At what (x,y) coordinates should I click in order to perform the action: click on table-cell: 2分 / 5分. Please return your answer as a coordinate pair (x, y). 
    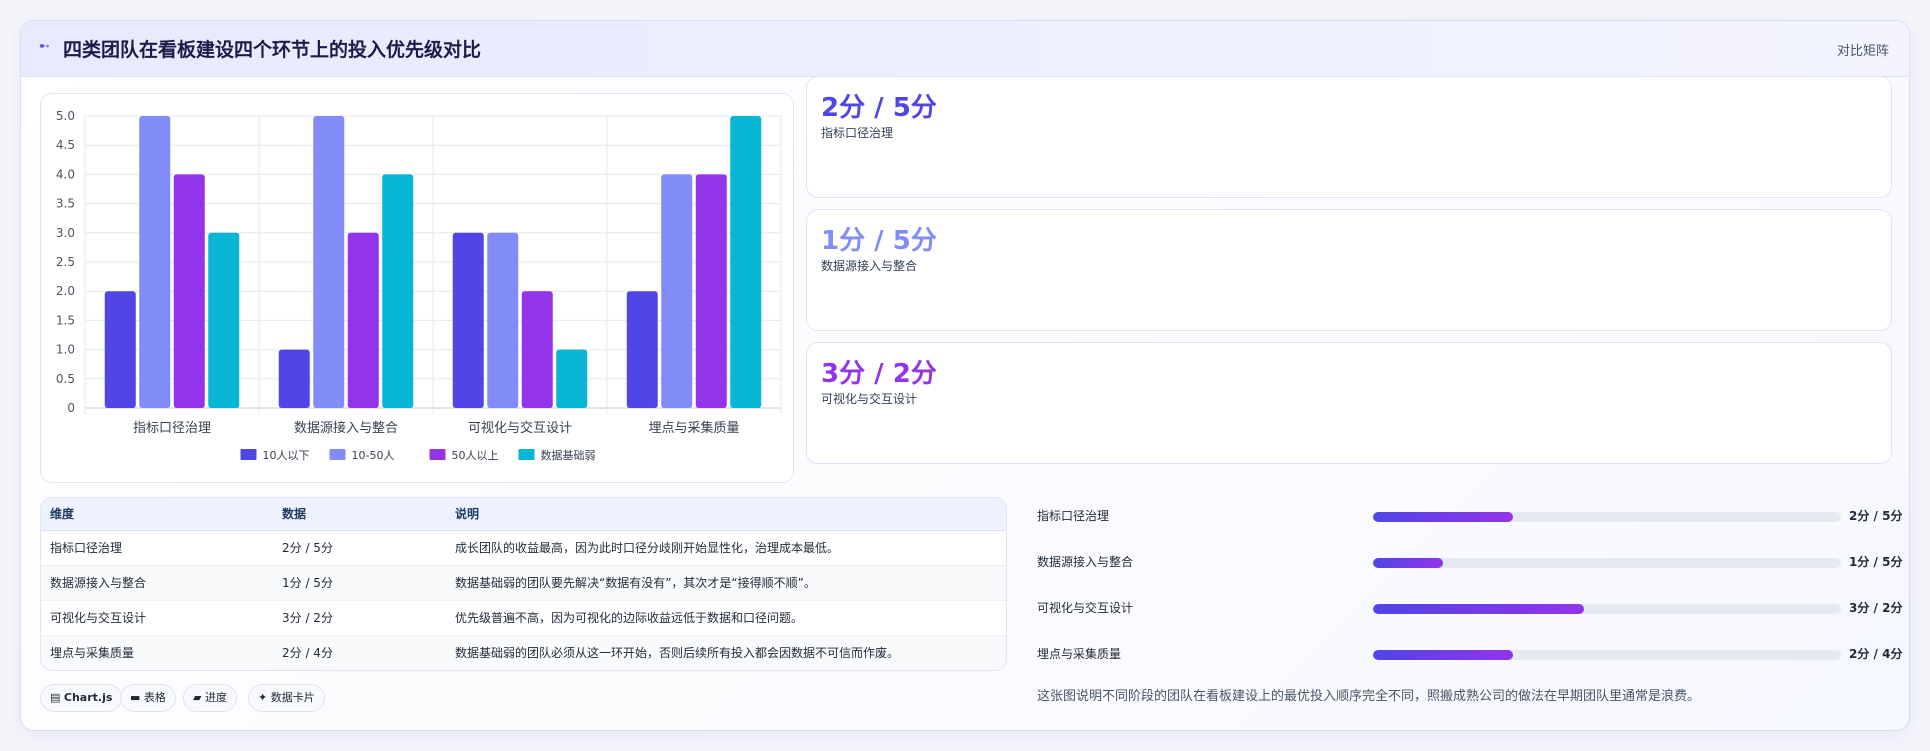
    Looking at the image, I should click on (359, 548).